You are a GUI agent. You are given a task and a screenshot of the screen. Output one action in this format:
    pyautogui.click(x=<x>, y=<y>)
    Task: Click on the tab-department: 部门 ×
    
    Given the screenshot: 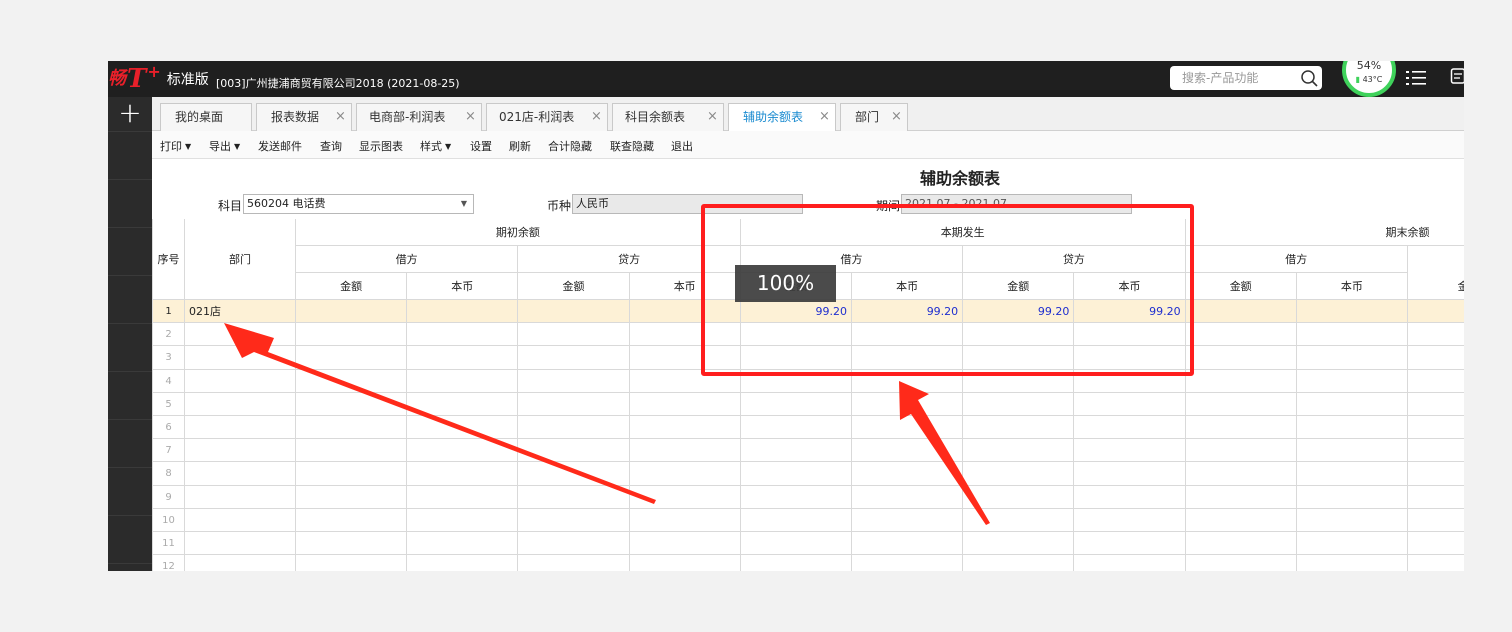 What is the action you would take?
    pyautogui.click(x=874, y=117)
    